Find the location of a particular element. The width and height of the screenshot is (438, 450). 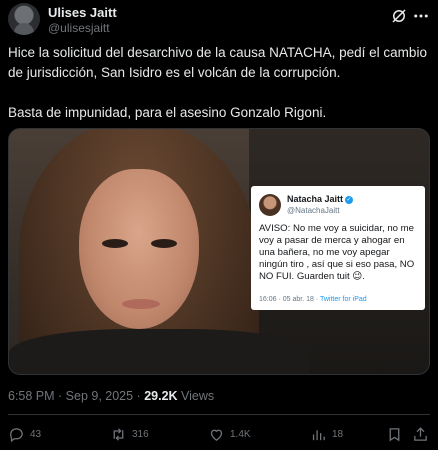

like-button: 1.4K is located at coordinates (229, 434).